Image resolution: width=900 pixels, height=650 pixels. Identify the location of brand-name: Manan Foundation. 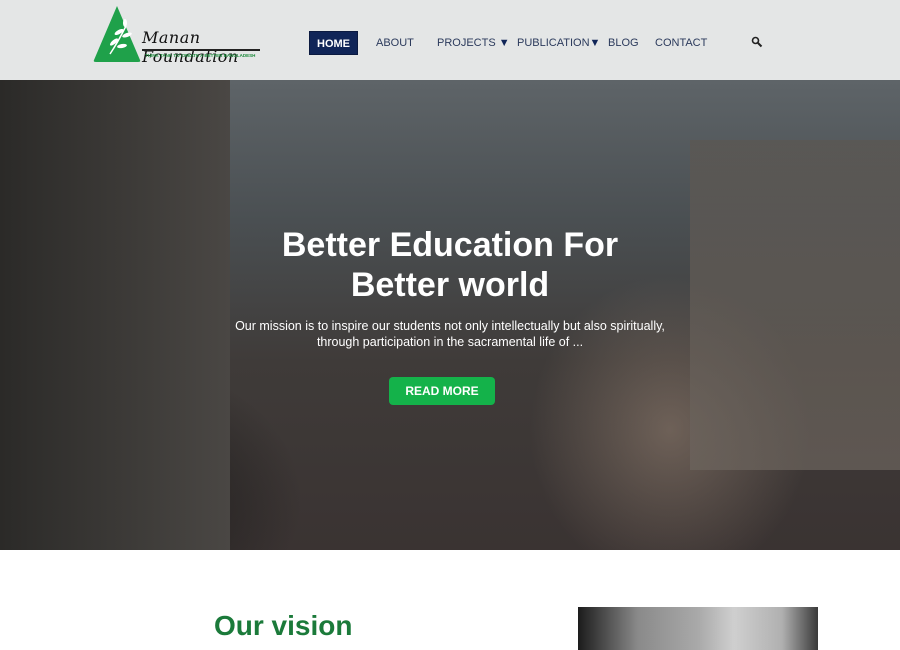
(190, 47).